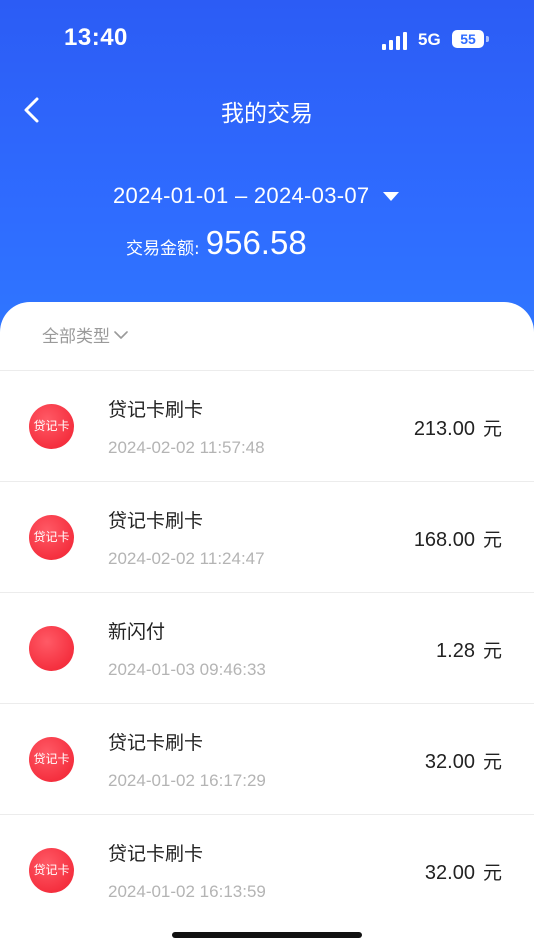 Image resolution: width=534 pixels, height=950 pixels. What do you see at coordinates (429, 39) in the screenshot?
I see `network-label: 5G` at bounding box center [429, 39].